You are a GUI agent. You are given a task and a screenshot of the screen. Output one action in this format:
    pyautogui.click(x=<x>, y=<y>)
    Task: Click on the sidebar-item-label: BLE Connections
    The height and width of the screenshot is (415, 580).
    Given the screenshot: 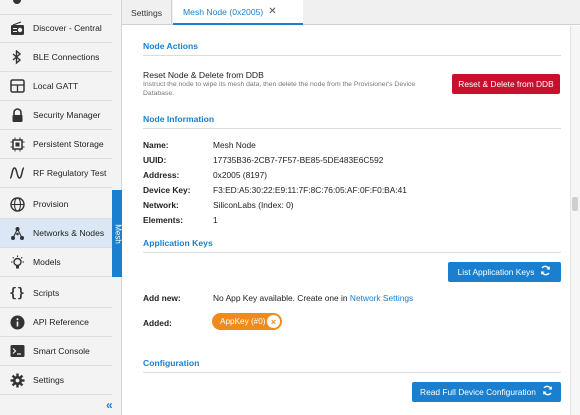 What is the action you would take?
    pyautogui.click(x=66, y=57)
    